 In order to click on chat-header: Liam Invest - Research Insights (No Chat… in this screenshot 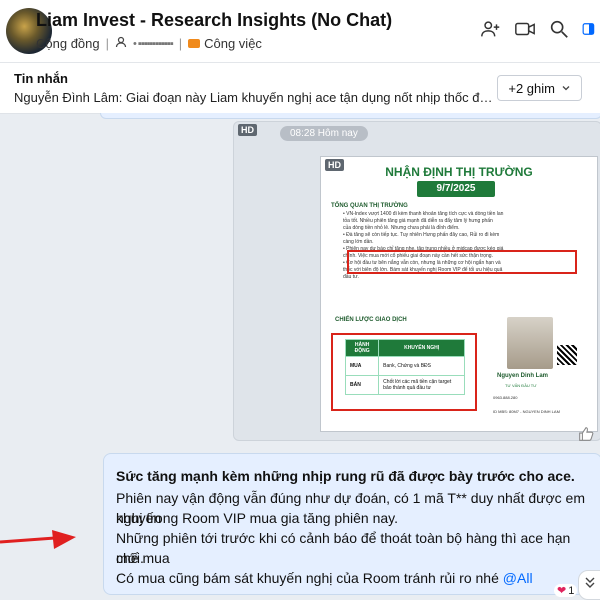, I will do `click(300, 31)`.